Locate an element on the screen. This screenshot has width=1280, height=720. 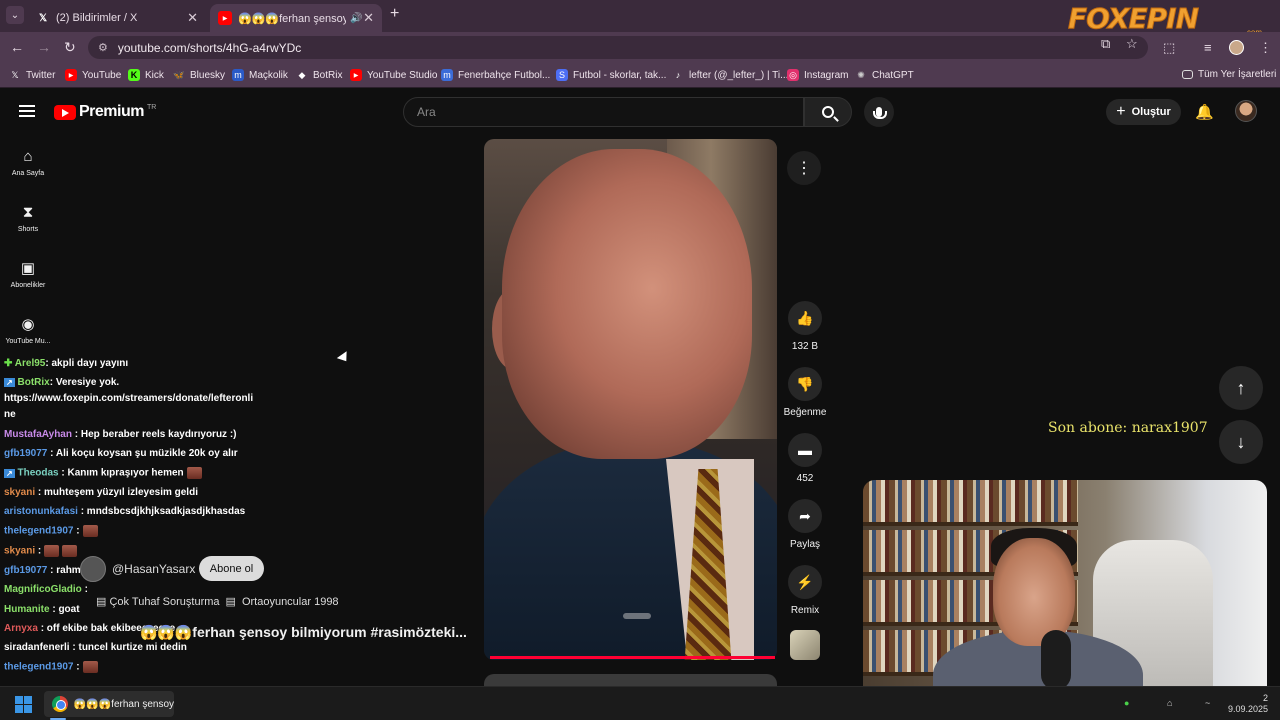
clock-date: 9.09.2025 is located at coordinates (1247, 709).